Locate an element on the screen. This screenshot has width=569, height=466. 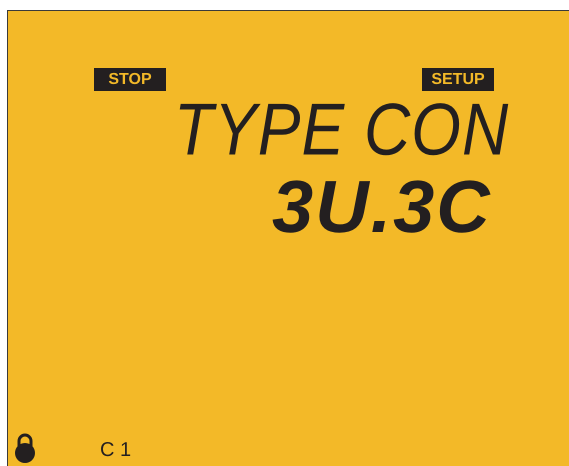
display-value: 3U.3C is located at coordinates (382, 207).